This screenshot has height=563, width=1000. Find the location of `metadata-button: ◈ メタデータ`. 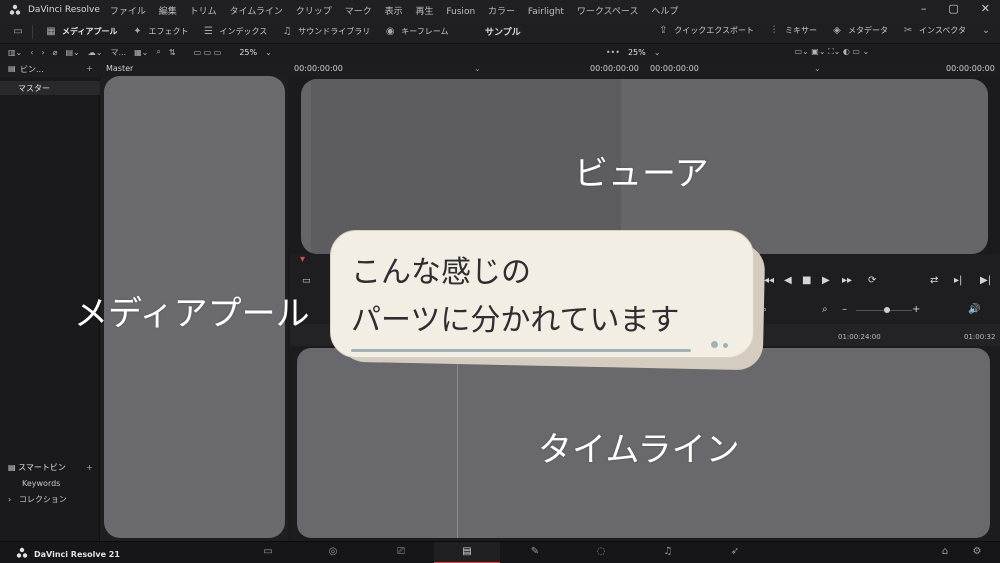

metadata-button: ◈ メタデータ is located at coordinates (859, 30).